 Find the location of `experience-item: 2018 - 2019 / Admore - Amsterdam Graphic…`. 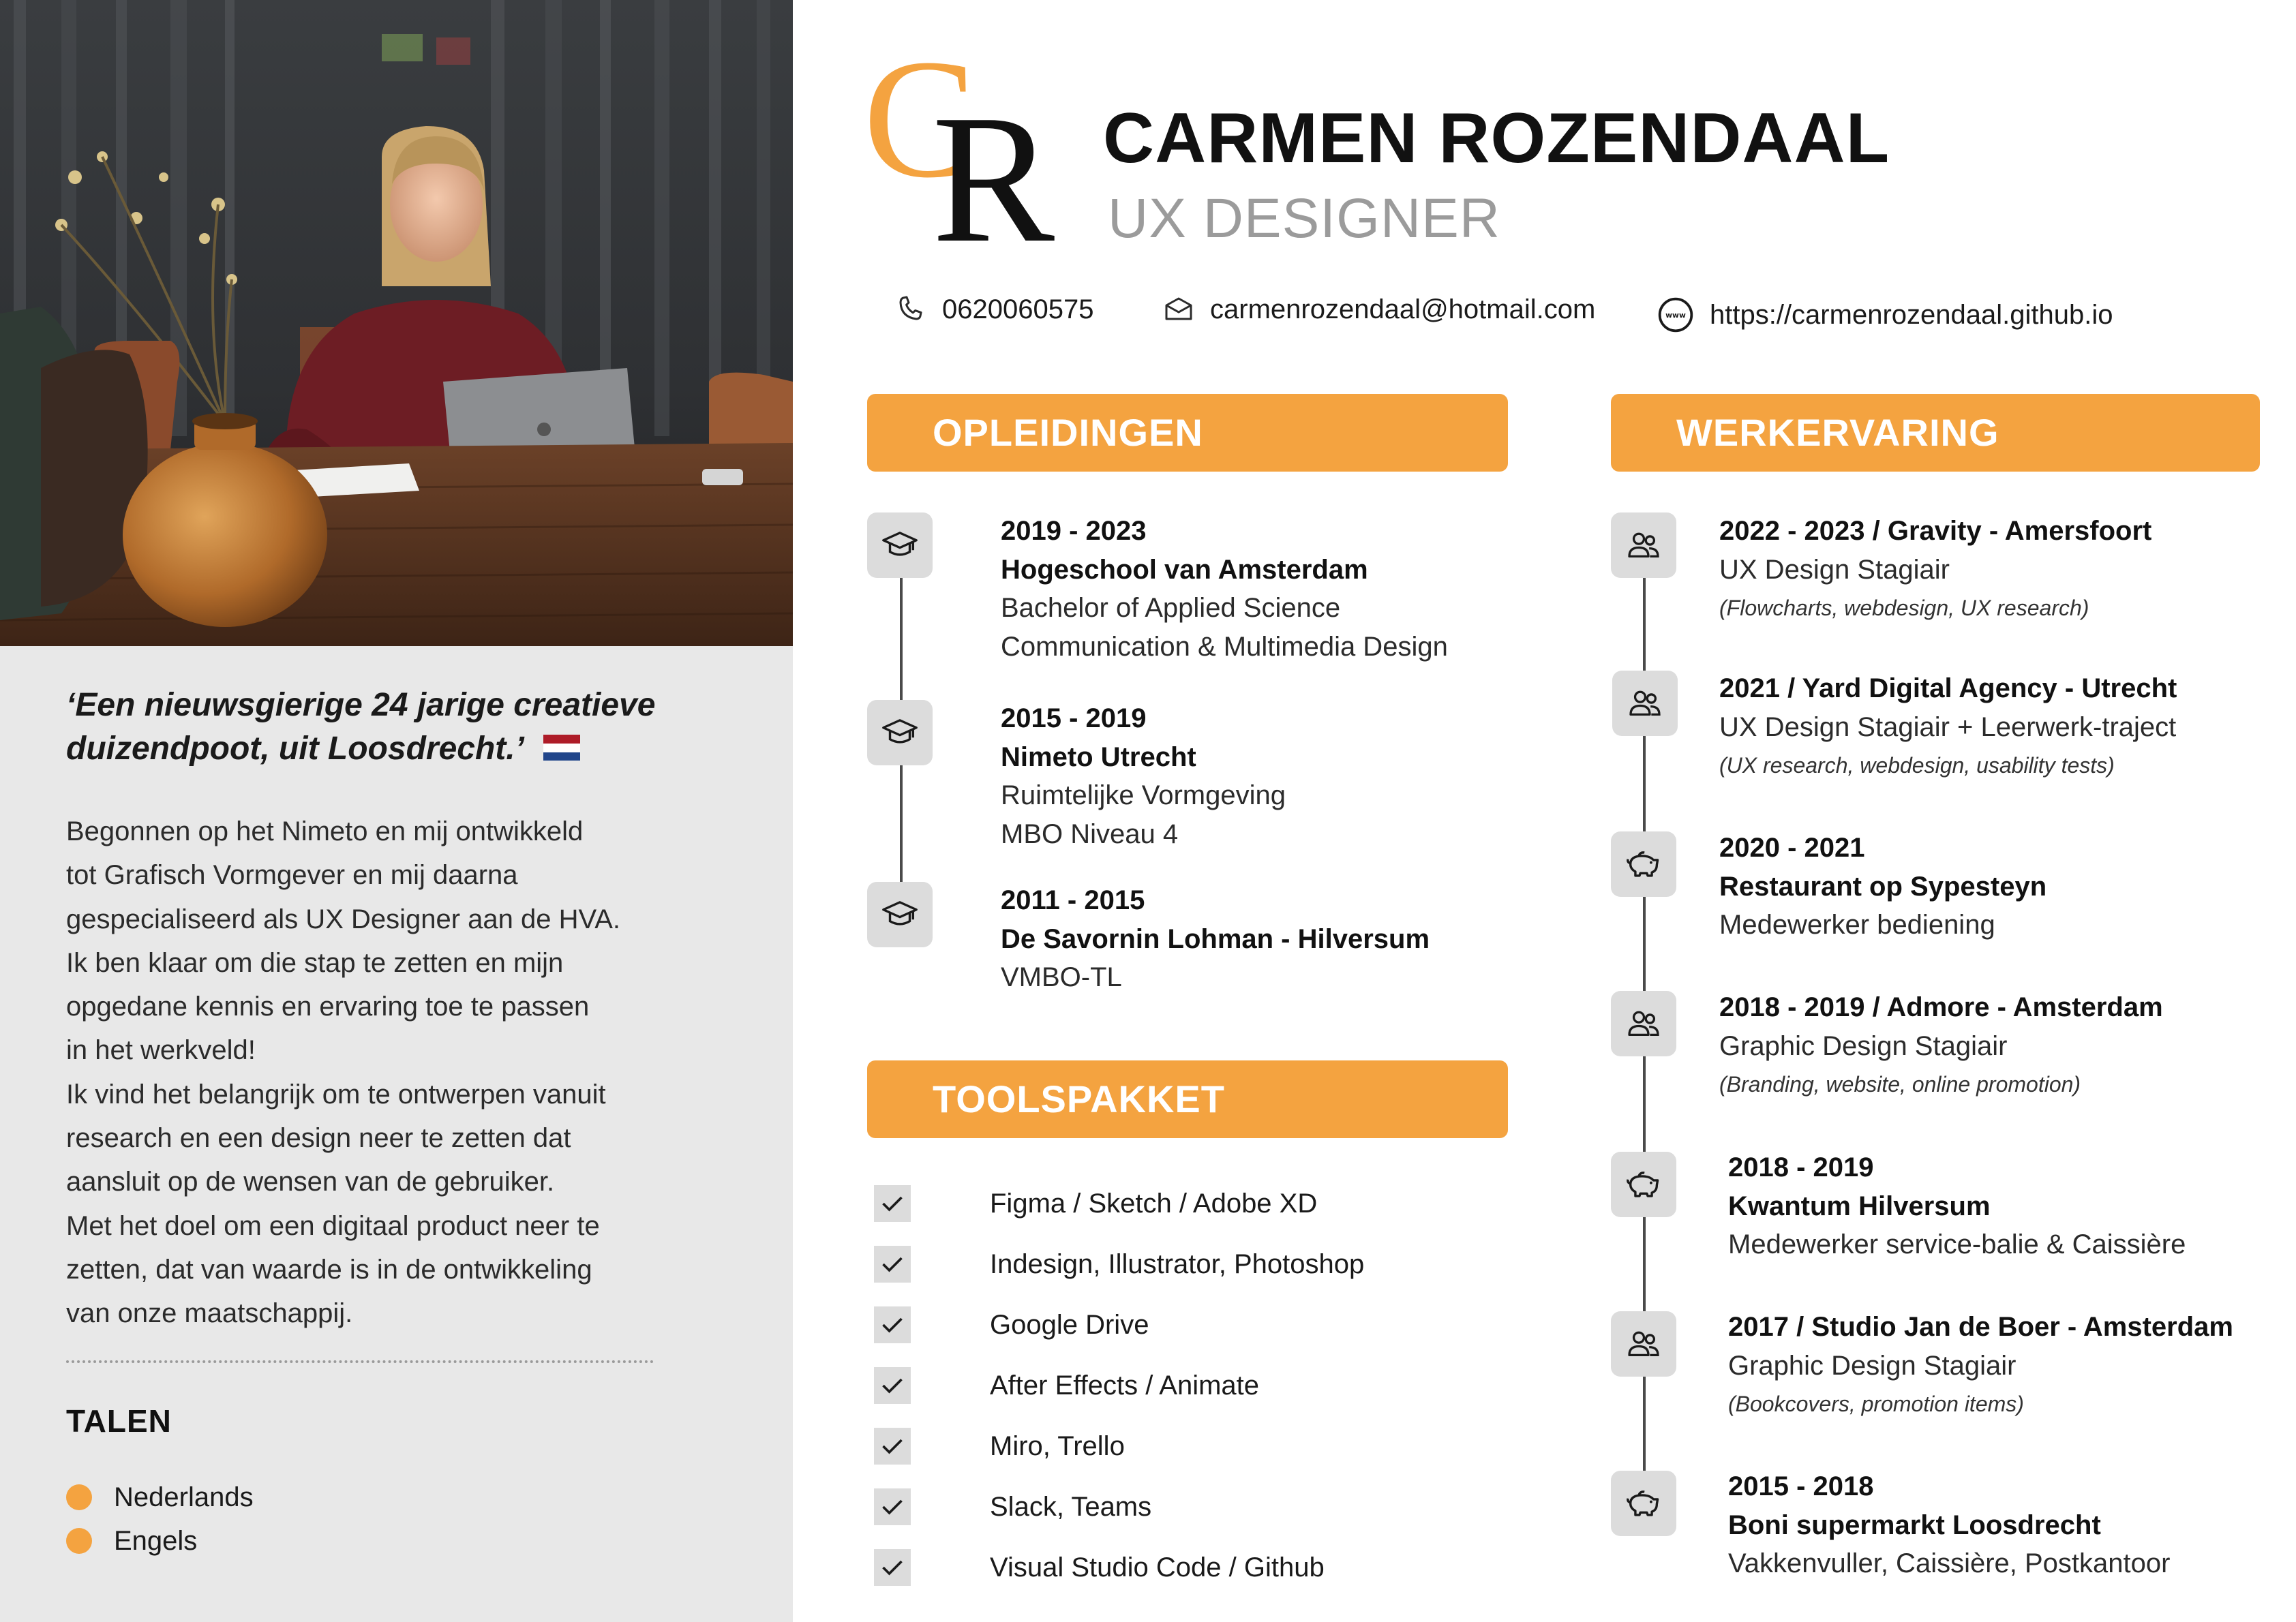

experience-item: 2018 - 2019 / Admore - Amsterdam Graphic… is located at coordinates (1941, 1046).